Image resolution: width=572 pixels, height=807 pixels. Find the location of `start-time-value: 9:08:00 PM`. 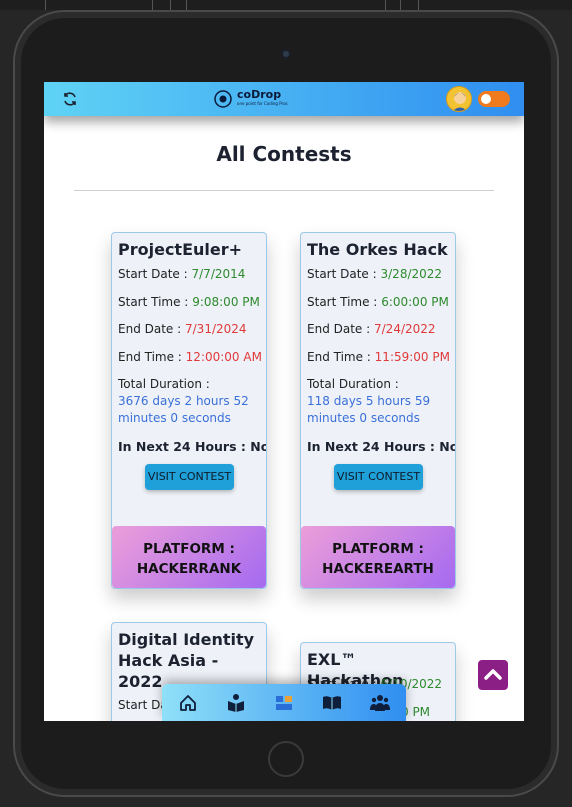

start-time-value: 9:08:00 PM is located at coordinates (226, 302).